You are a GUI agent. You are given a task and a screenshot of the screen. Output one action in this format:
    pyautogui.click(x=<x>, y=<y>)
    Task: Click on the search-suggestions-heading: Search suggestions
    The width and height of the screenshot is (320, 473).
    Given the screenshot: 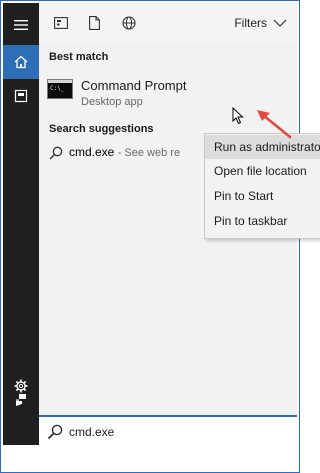 What is the action you would take?
    pyautogui.click(x=101, y=129)
    